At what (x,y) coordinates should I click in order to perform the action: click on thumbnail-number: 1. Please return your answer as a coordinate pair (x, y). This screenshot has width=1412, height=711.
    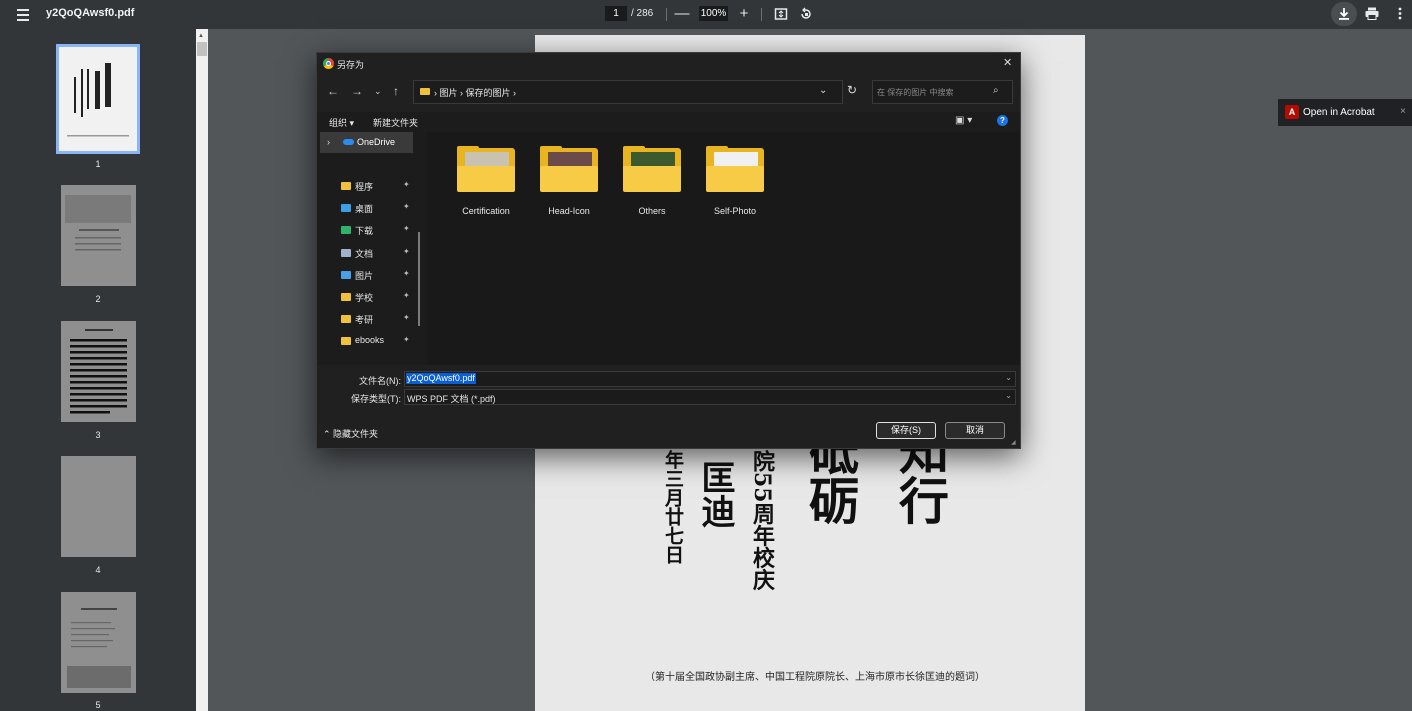
    Looking at the image, I should click on (98, 164).